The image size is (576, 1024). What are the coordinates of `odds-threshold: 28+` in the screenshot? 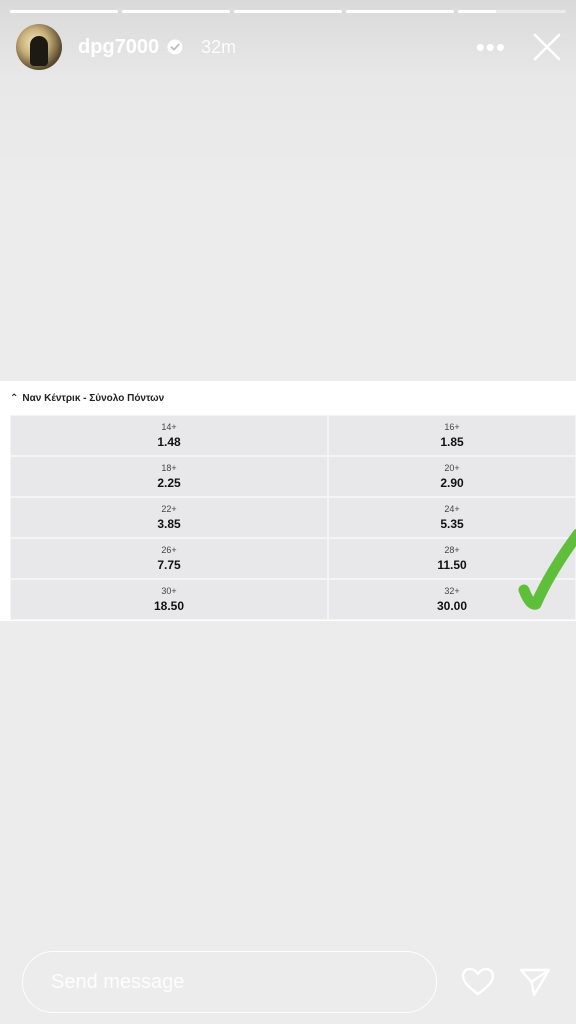 It's located at (452, 550).